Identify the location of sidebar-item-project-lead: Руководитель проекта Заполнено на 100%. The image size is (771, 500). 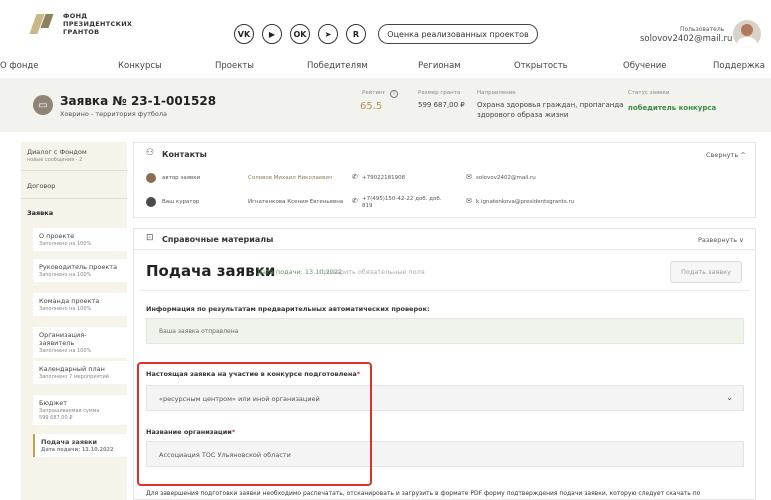
(80, 270).